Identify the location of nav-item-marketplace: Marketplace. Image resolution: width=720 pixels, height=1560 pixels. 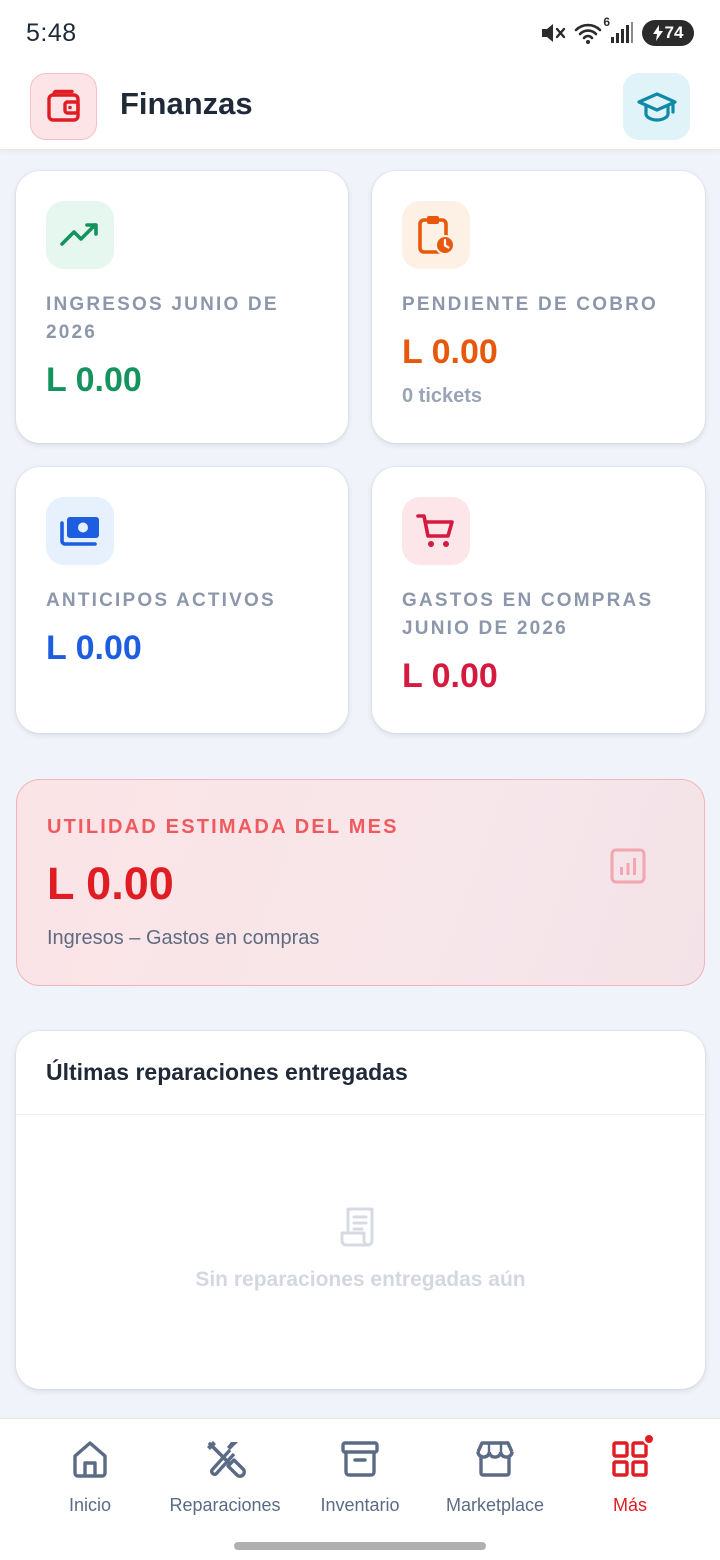
(495, 1482).